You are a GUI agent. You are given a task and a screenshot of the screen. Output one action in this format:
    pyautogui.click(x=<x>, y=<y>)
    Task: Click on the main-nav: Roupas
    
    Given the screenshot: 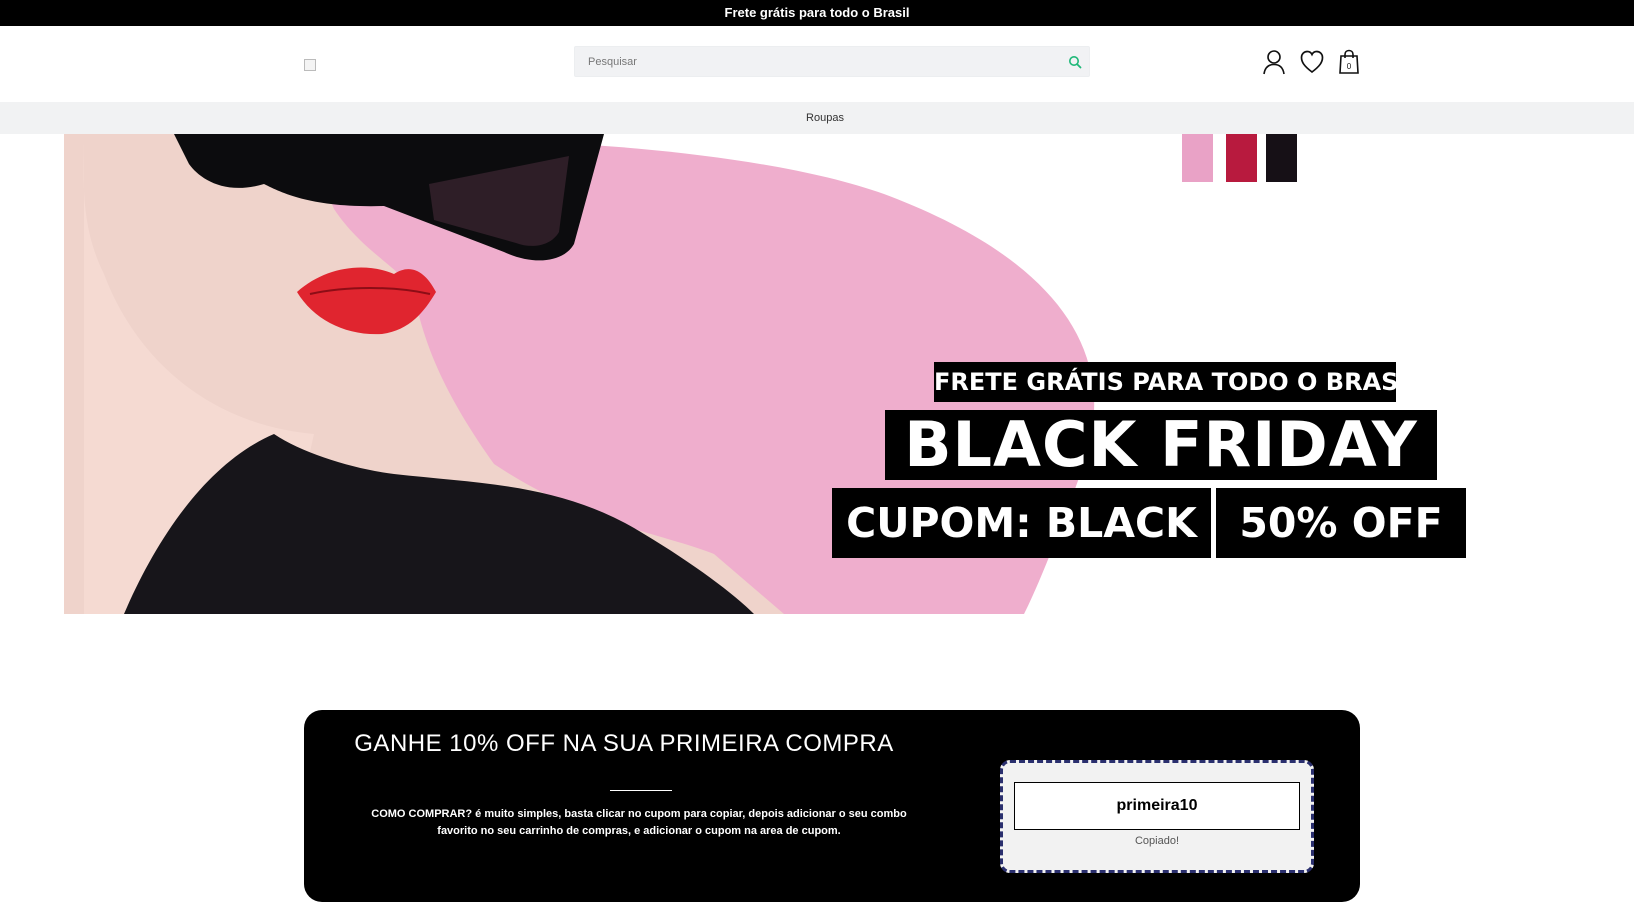 What is the action you would take?
    pyautogui.click(x=817, y=118)
    